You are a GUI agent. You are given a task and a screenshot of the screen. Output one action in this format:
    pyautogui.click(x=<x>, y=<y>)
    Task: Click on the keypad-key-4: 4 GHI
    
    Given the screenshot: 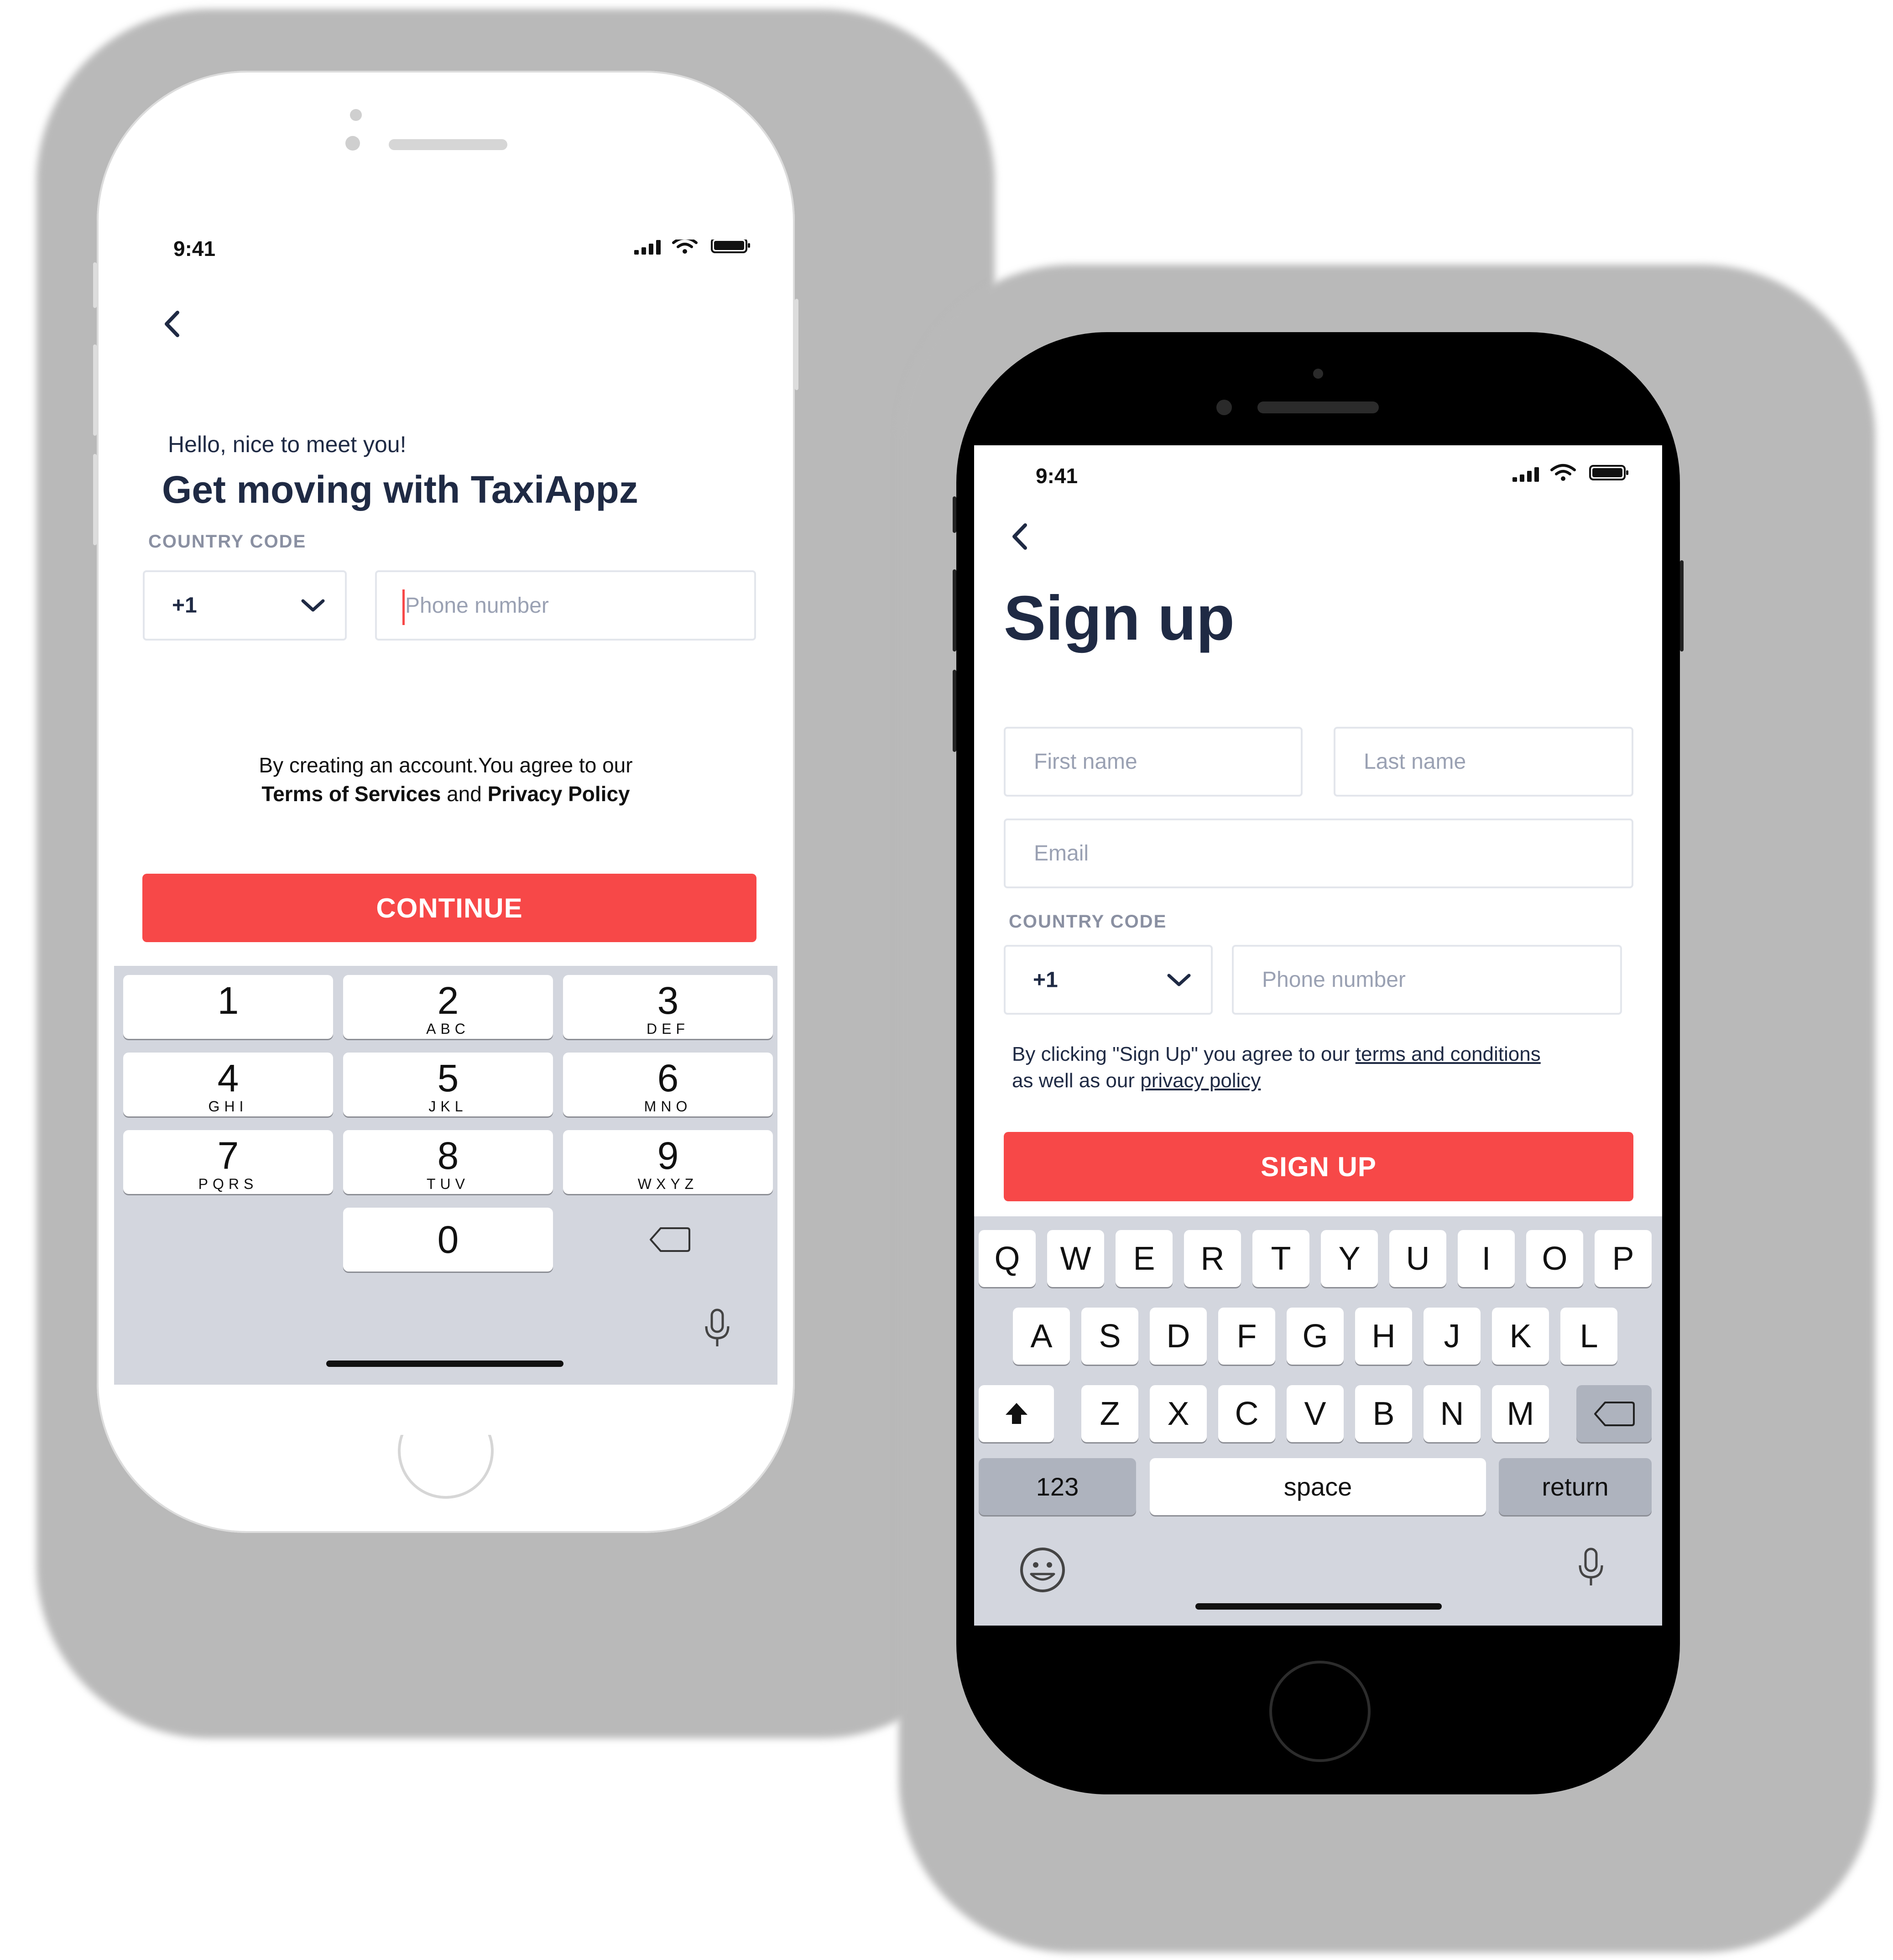 What is the action you would take?
    pyautogui.click(x=228, y=1084)
    